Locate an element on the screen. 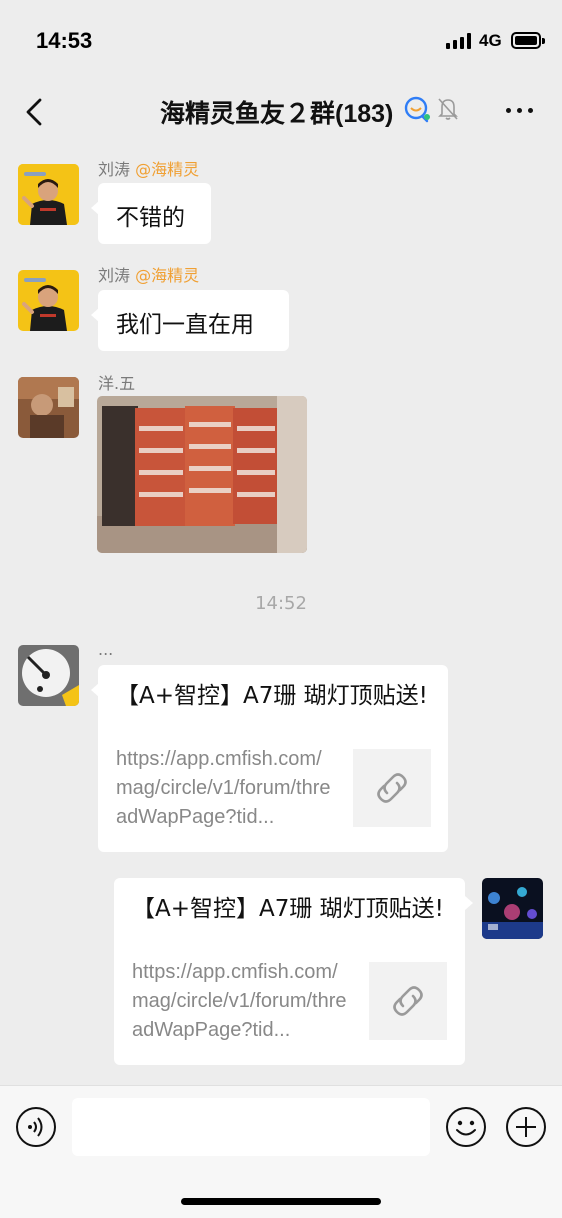 The width and height of the screenshot is (562, 1218). time-separator: 14:52 is located at coordinates (281, 603).